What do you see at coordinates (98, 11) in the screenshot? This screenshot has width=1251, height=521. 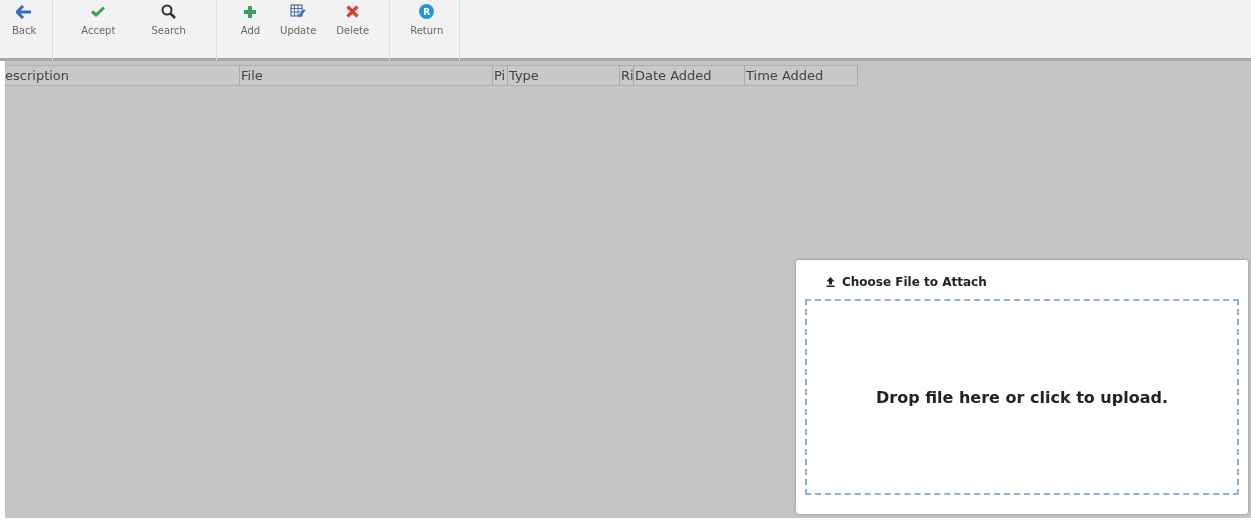 I see `checkmark-icon` at bounding box center [98, 11].